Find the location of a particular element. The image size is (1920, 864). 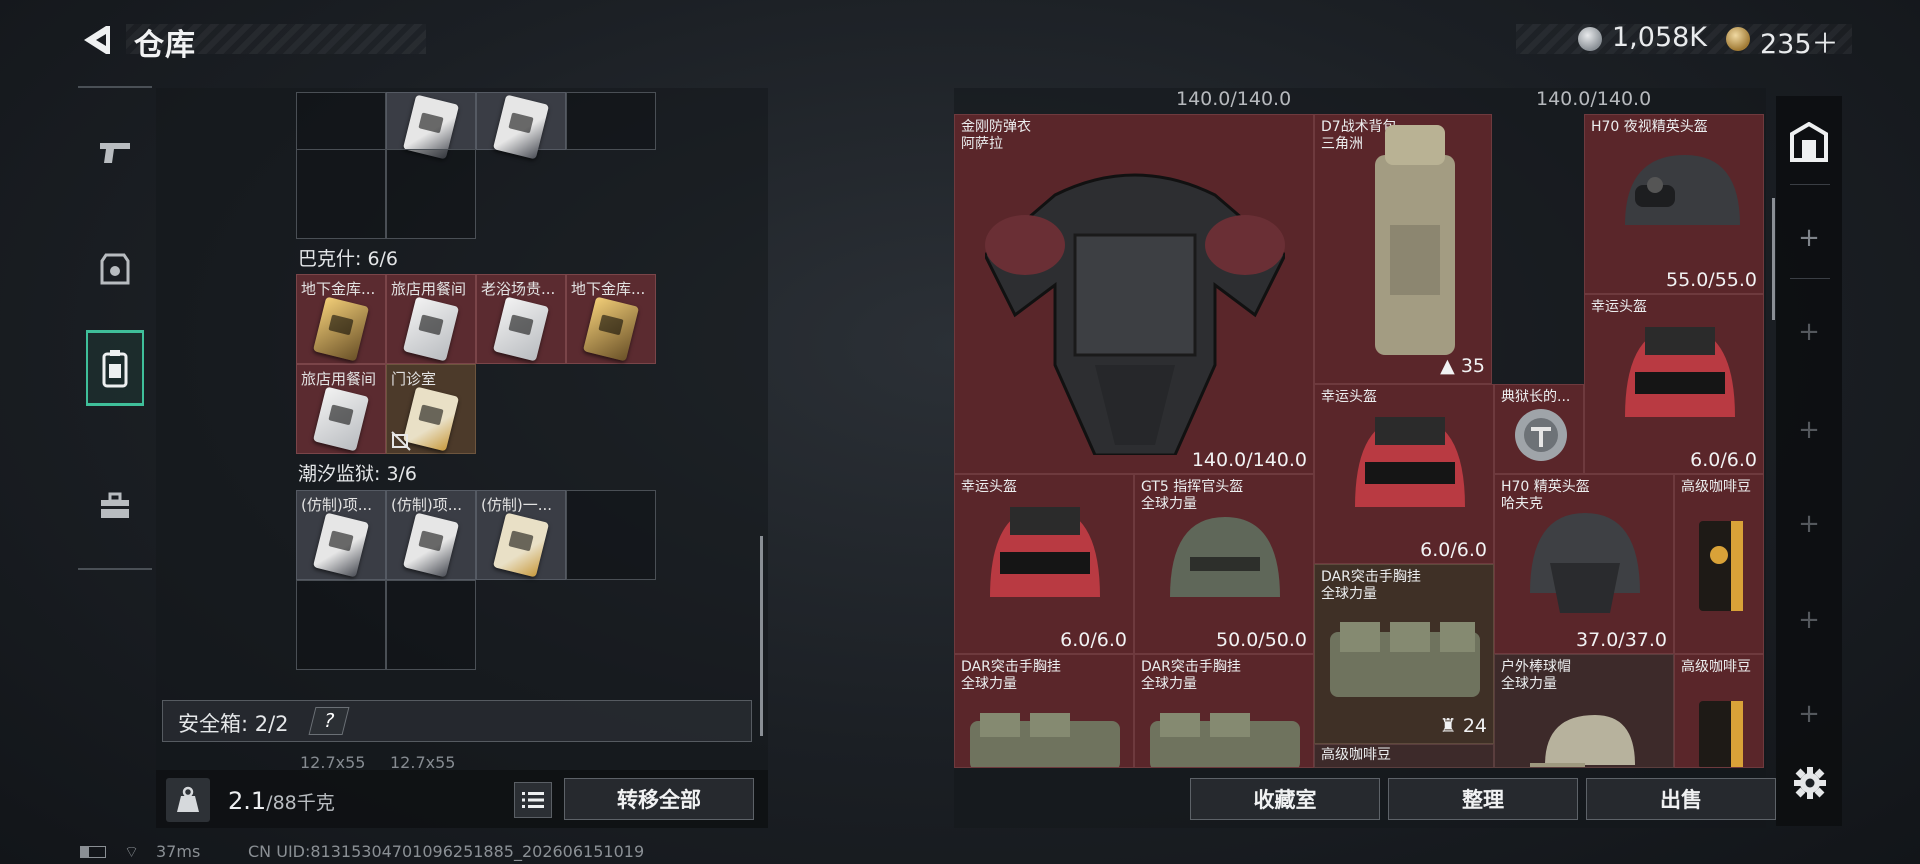

hat-slot: 户外棒球帽 全球力量 is located at coordinates (1584, 711).